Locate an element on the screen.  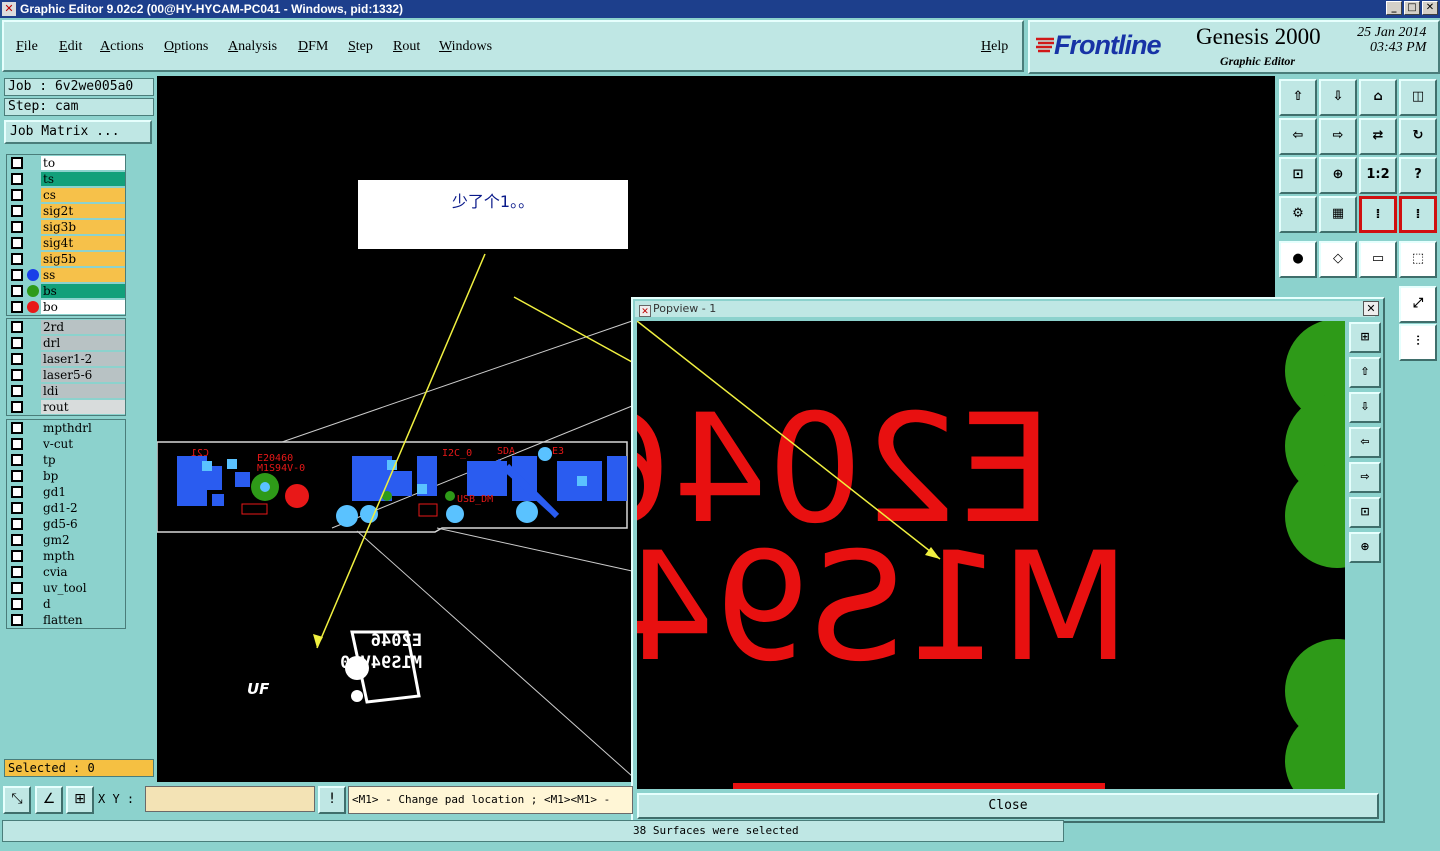
layer-row-bo: bo is located at coordinates (66, 307).